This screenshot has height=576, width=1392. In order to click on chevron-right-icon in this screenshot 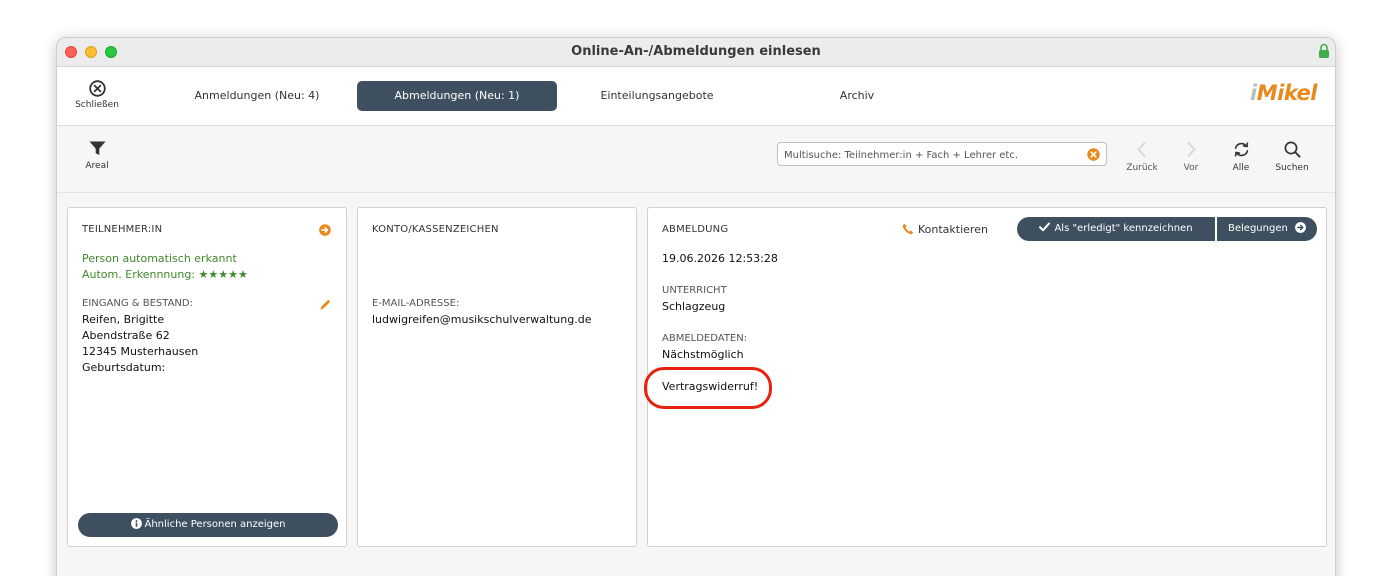, I will do `click(1191, 149)`.